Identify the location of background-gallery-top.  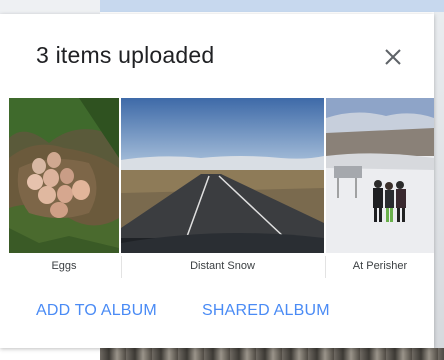
(272, 6).